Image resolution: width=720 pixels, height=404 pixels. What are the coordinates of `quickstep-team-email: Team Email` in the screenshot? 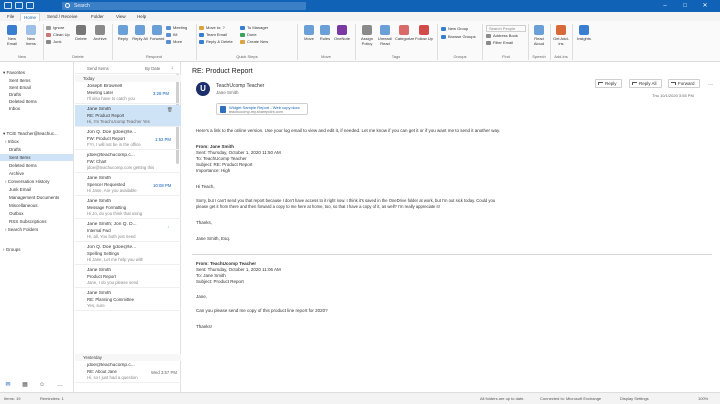 It's located at (213, 35).